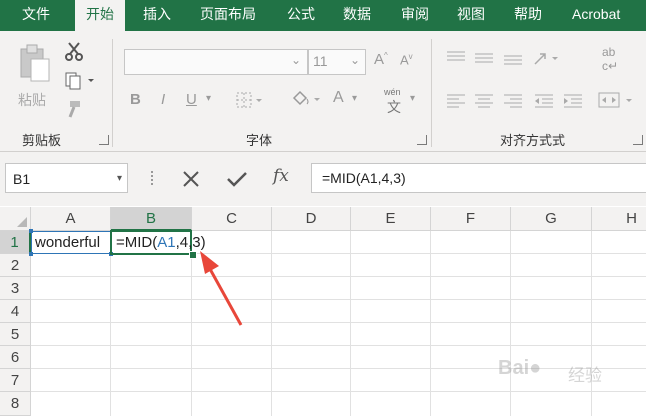 The width and height of the screenshot is (646, 416). What do you see at coordinates (32, 100) in the screenshot?
I see `paste-label: 粘贴` at bounding box center [32, 100].